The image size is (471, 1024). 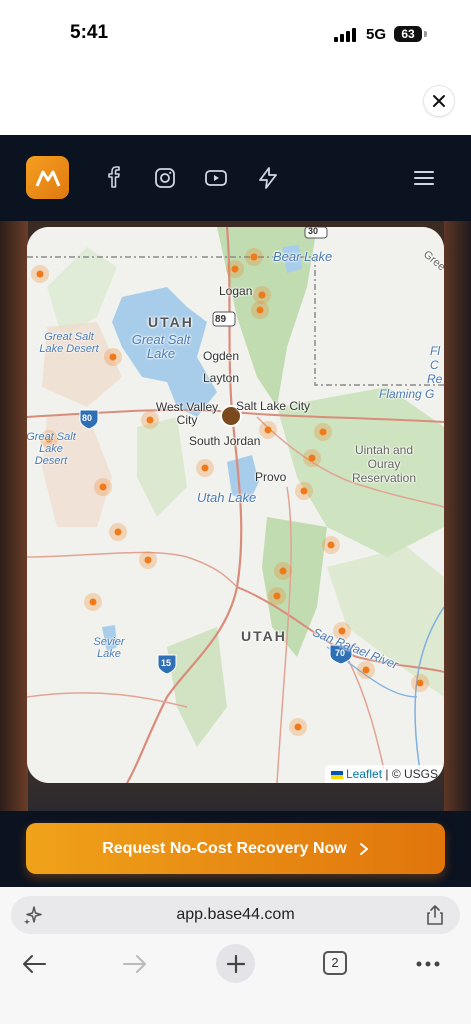 What do you see at coordinates (69, 343) in the screenshot?
I see `label-gsl-desert-1: Great Salt Lake Desert` at bounding box center [69, 343].